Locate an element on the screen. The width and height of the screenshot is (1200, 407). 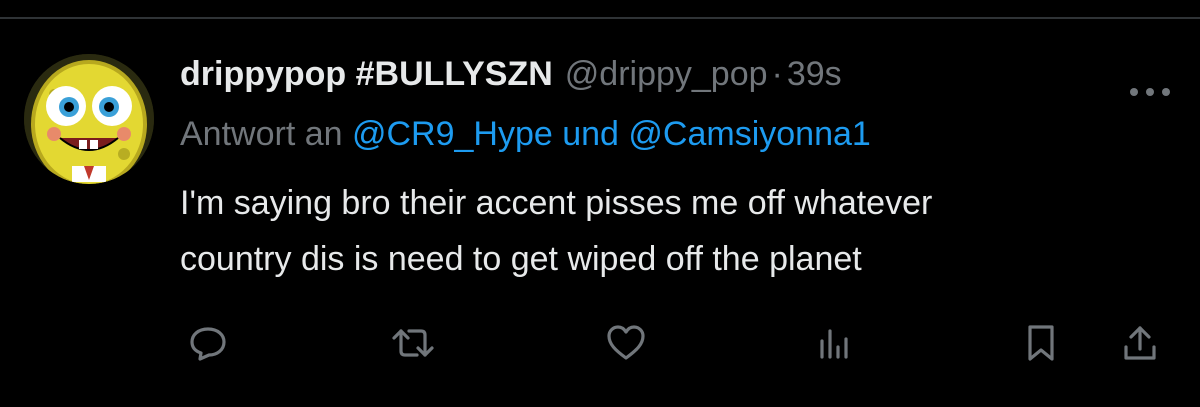
analytics-icon is located at coordinates (834, 344).